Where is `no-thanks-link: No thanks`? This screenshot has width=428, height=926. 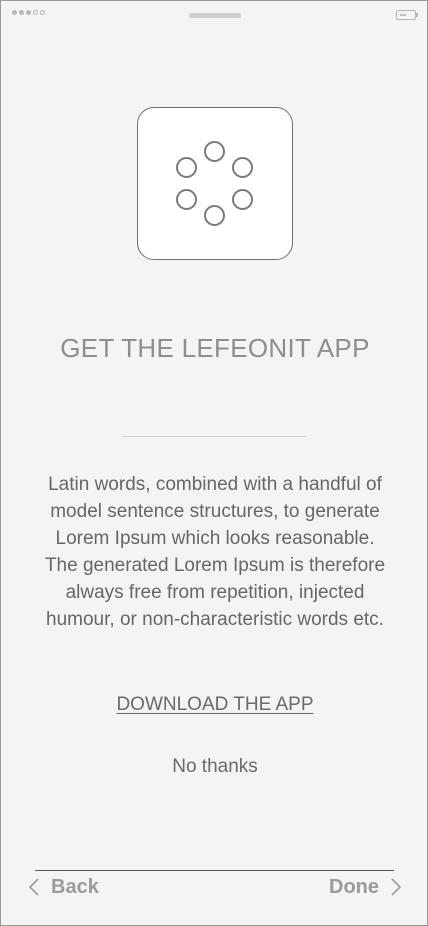 no-thanks-link: No thanks is located at coordinates (215, 766).